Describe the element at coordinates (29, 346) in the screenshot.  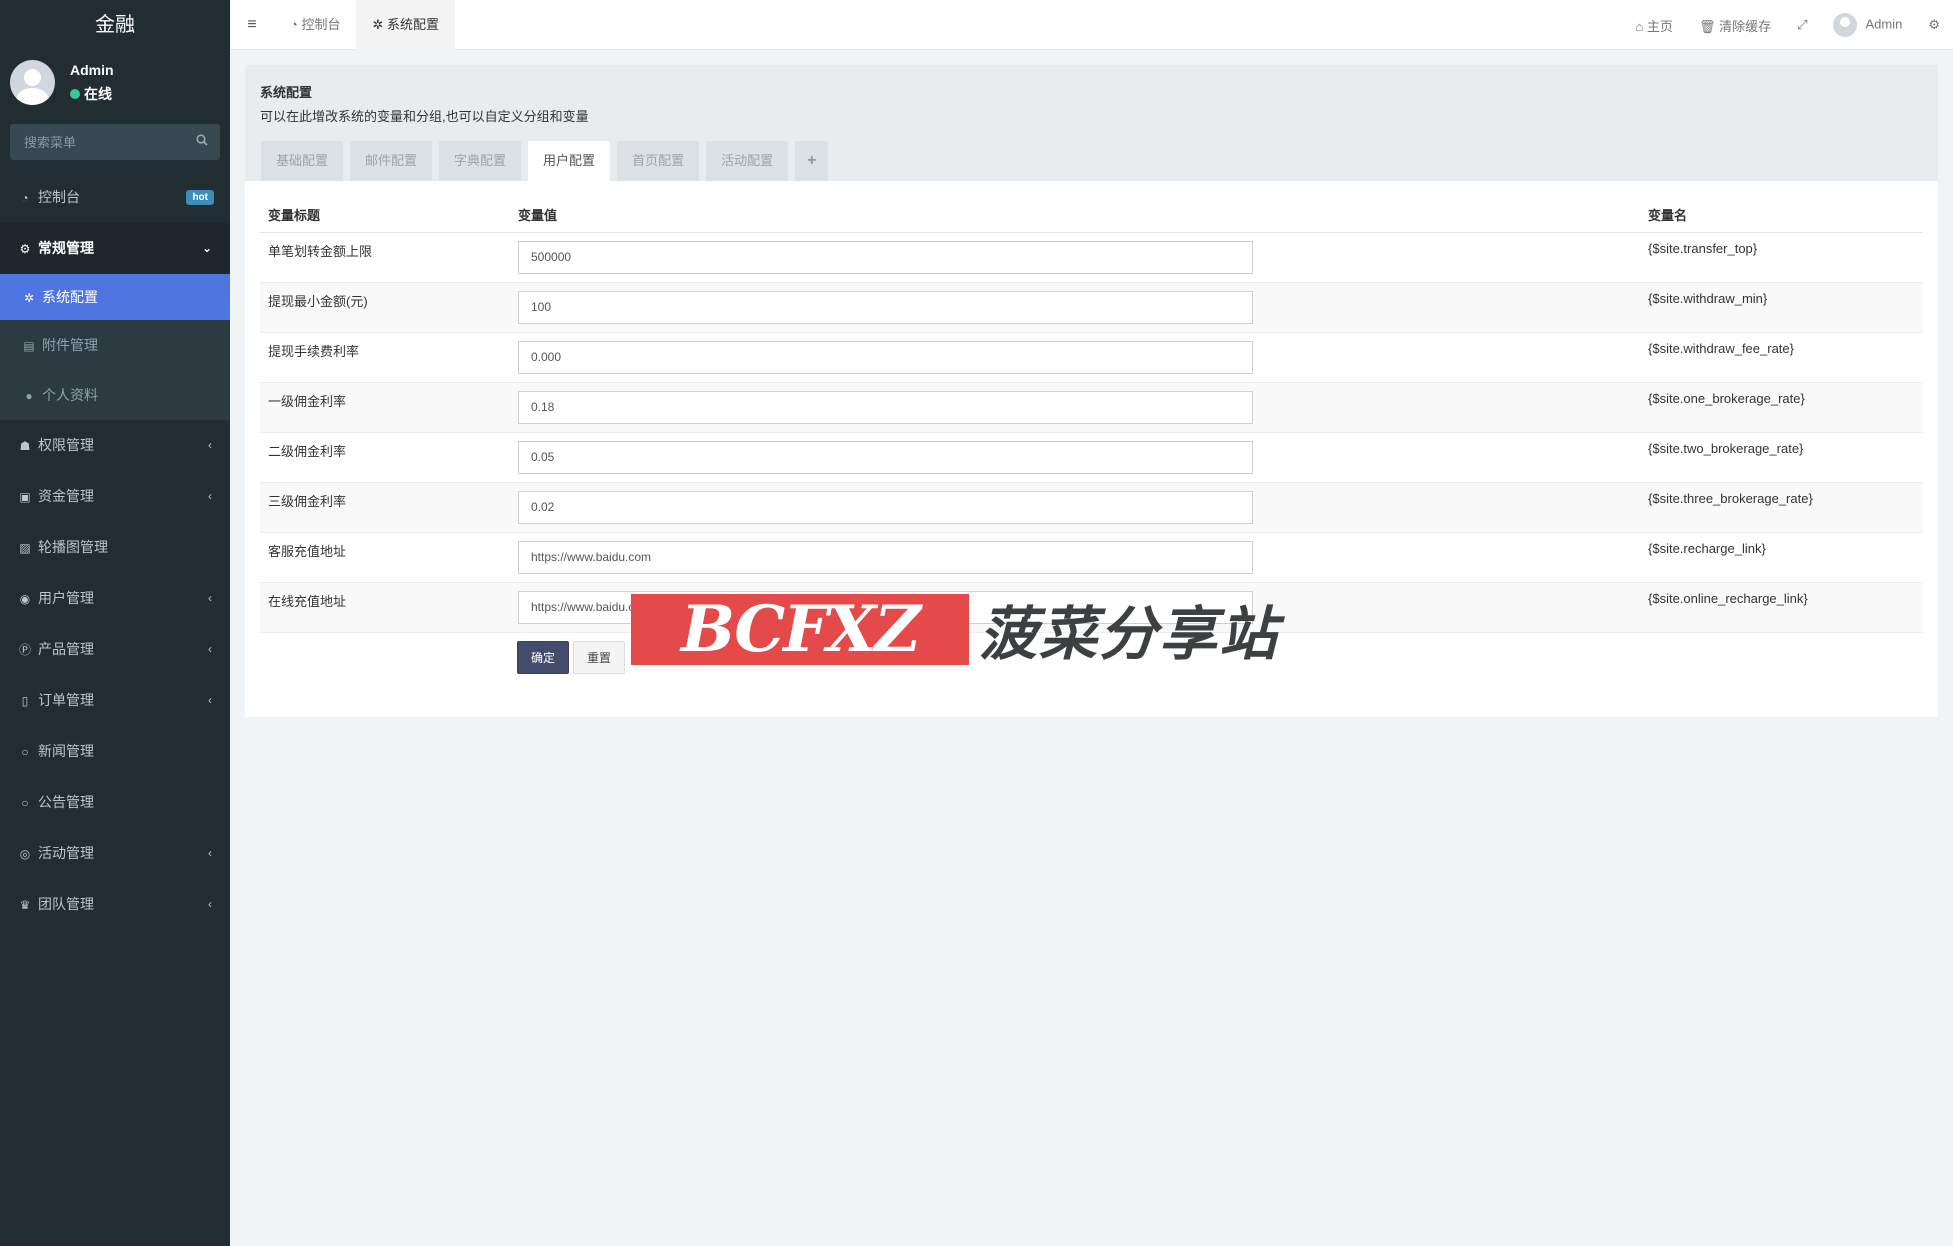
I see `file-image-icon: ▤` at that location.